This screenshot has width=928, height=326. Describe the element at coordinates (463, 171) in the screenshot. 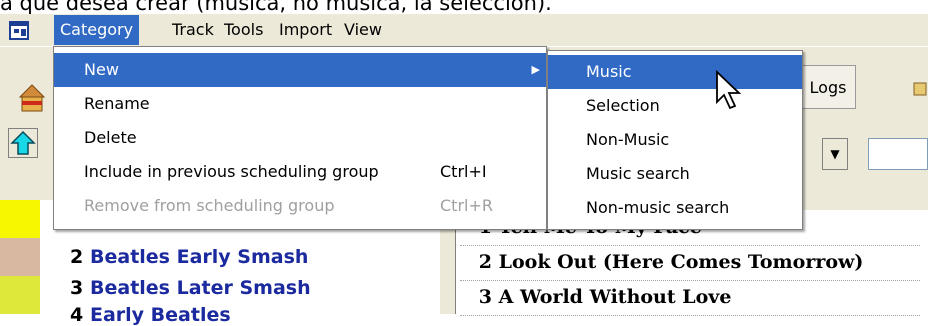

I see `menu-item-shortcut: Ctrl+I` at that location.